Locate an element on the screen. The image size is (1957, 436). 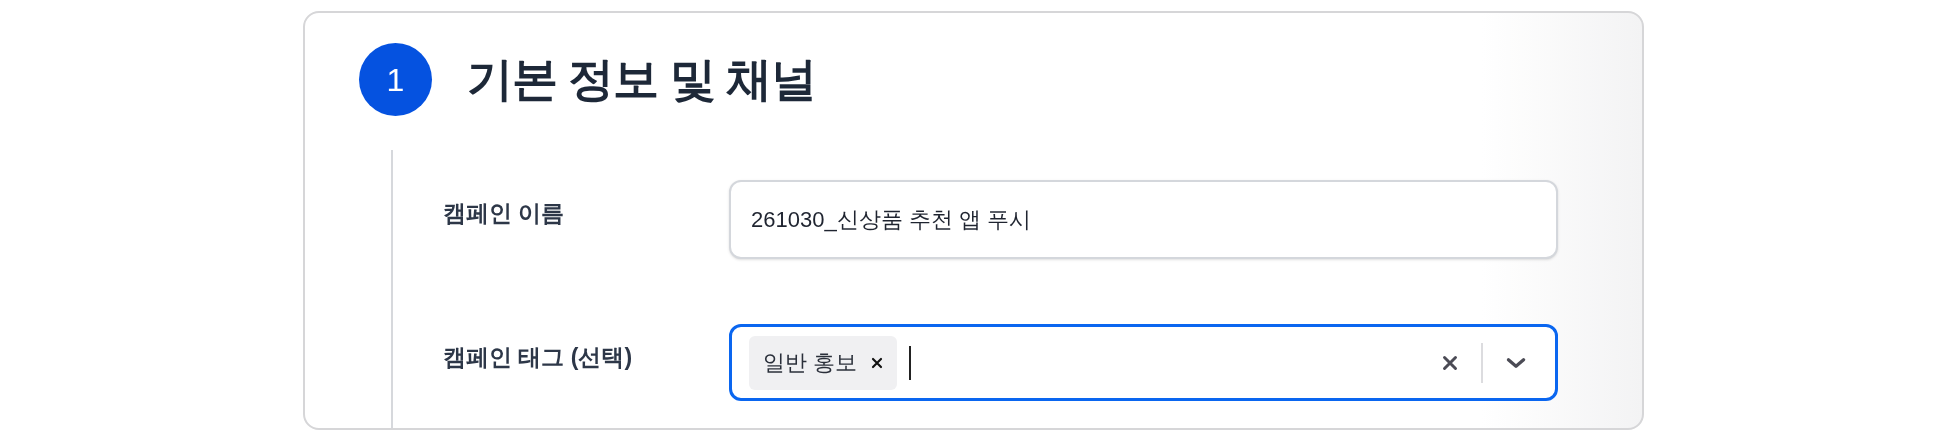
campaign-name-field: 261030_신상품 추천 앱 푸시 is located at coordinates (1143, 219).